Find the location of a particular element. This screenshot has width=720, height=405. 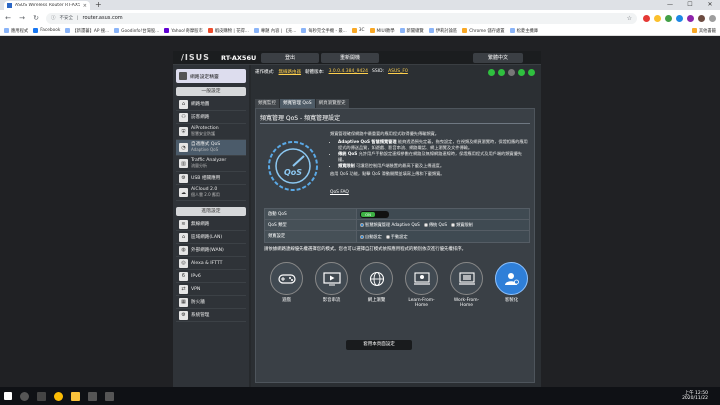

address-bar: ⓘ 不安全 | router.asus.com ☆ is located at coordinates (341, 18).